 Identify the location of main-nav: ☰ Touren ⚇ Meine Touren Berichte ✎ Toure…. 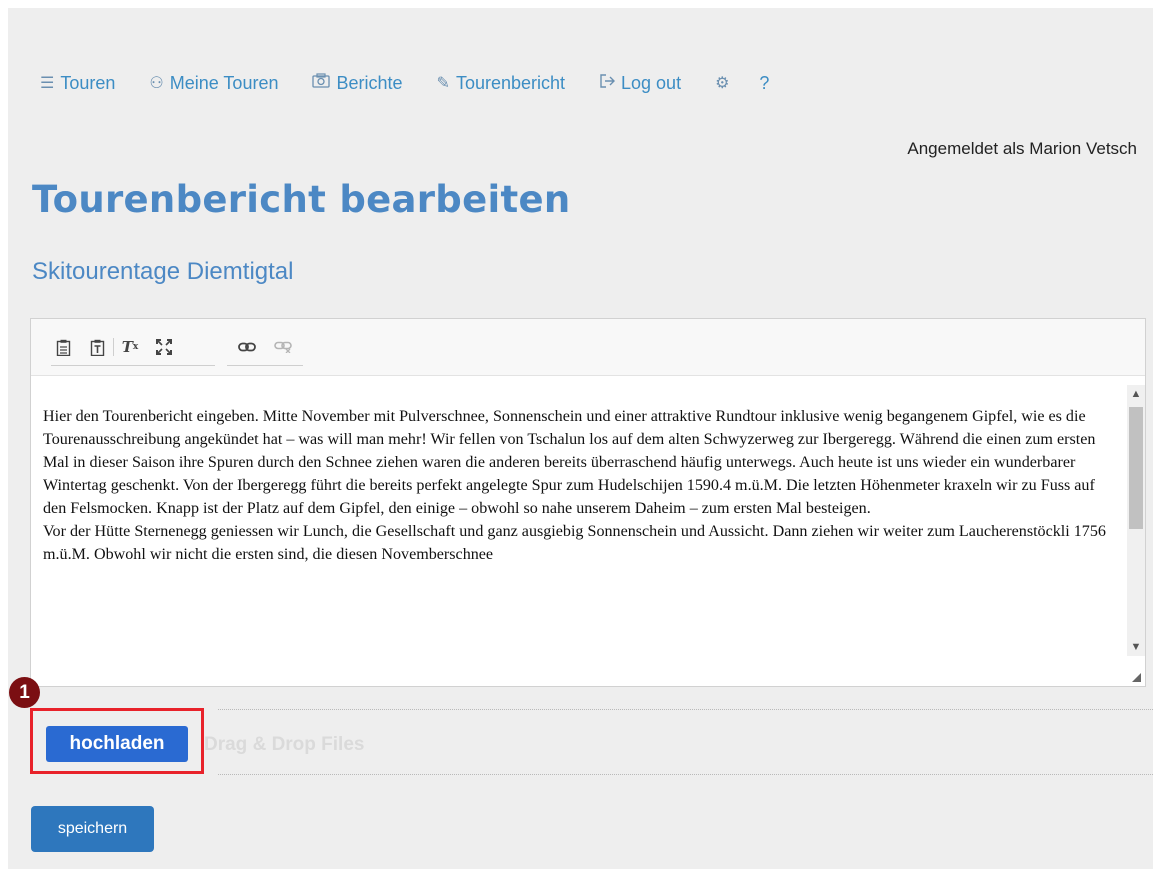
(421, 83).